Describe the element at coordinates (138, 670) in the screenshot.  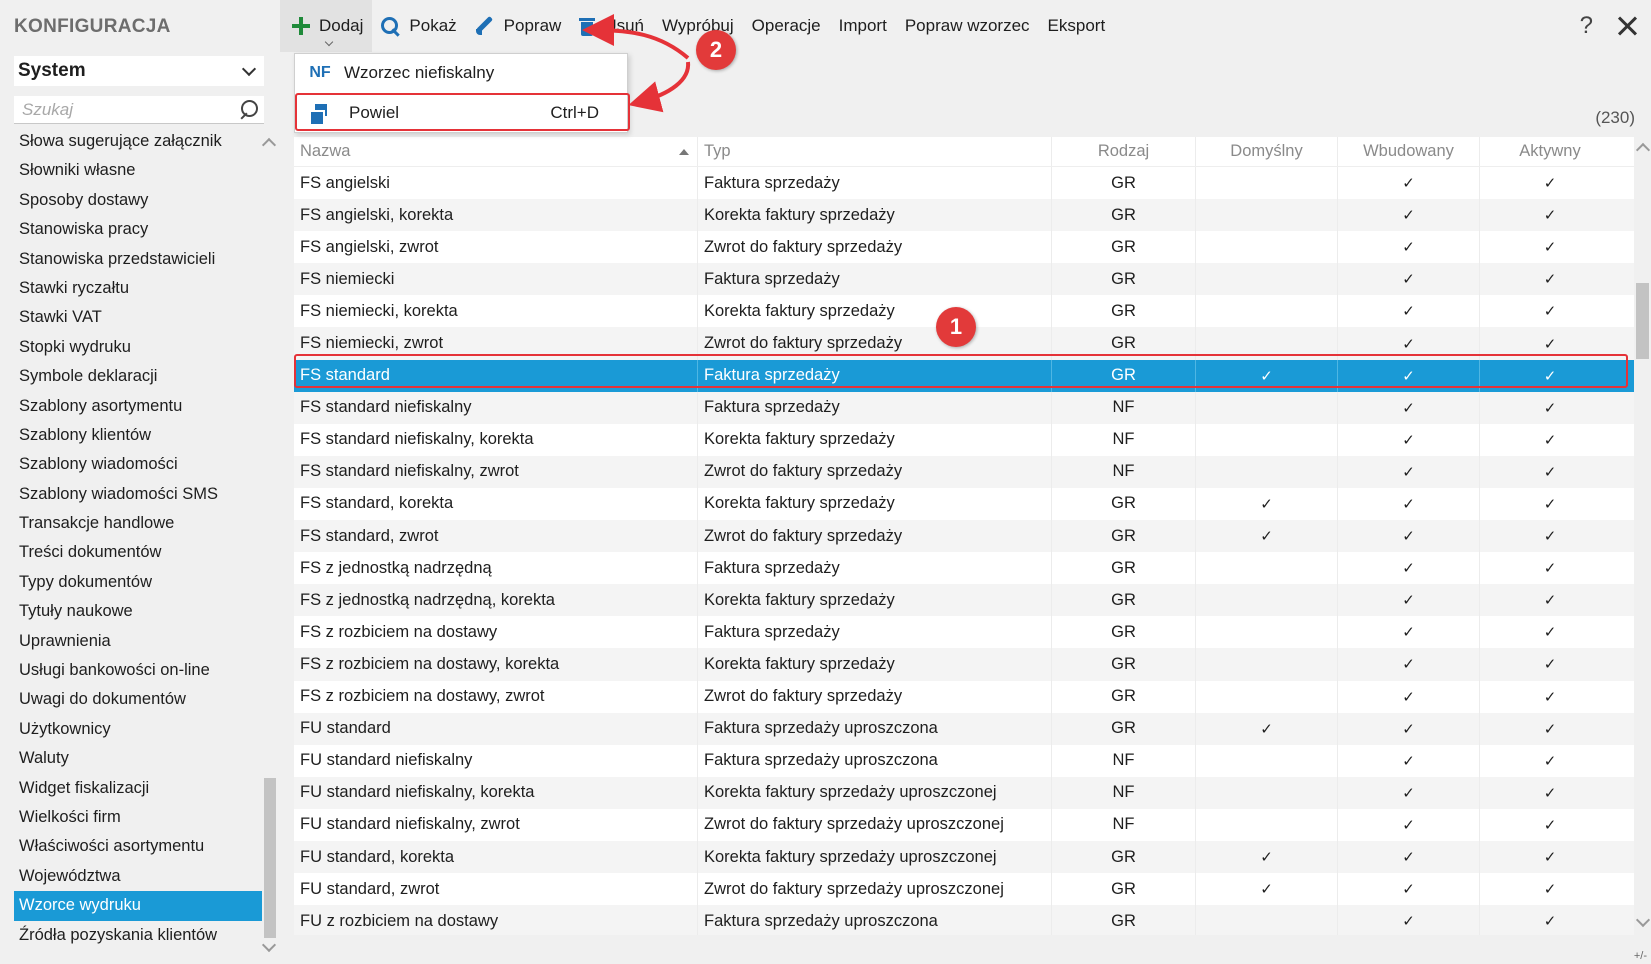
I see `sidebar-item: Usługi bankowości on-line` at that location.